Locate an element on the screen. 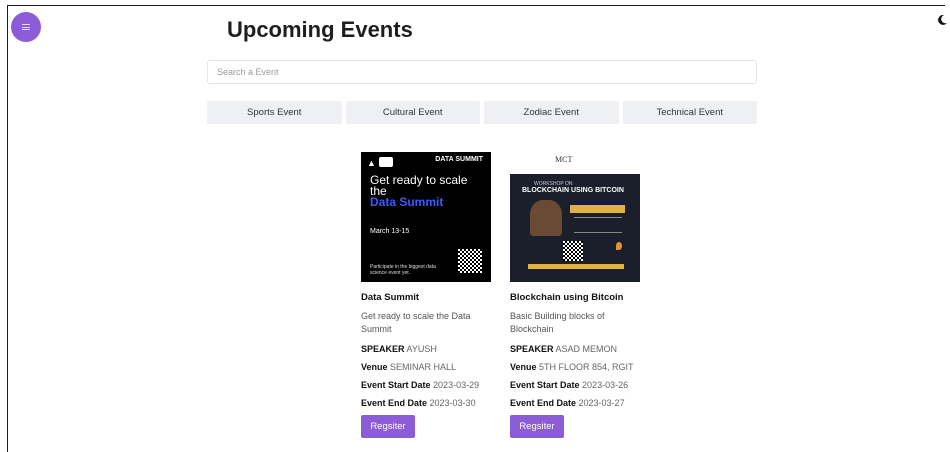 This screenshot has width=950, height=452. tab-technical-event: Technical Event is located at coordinates (689, 112).